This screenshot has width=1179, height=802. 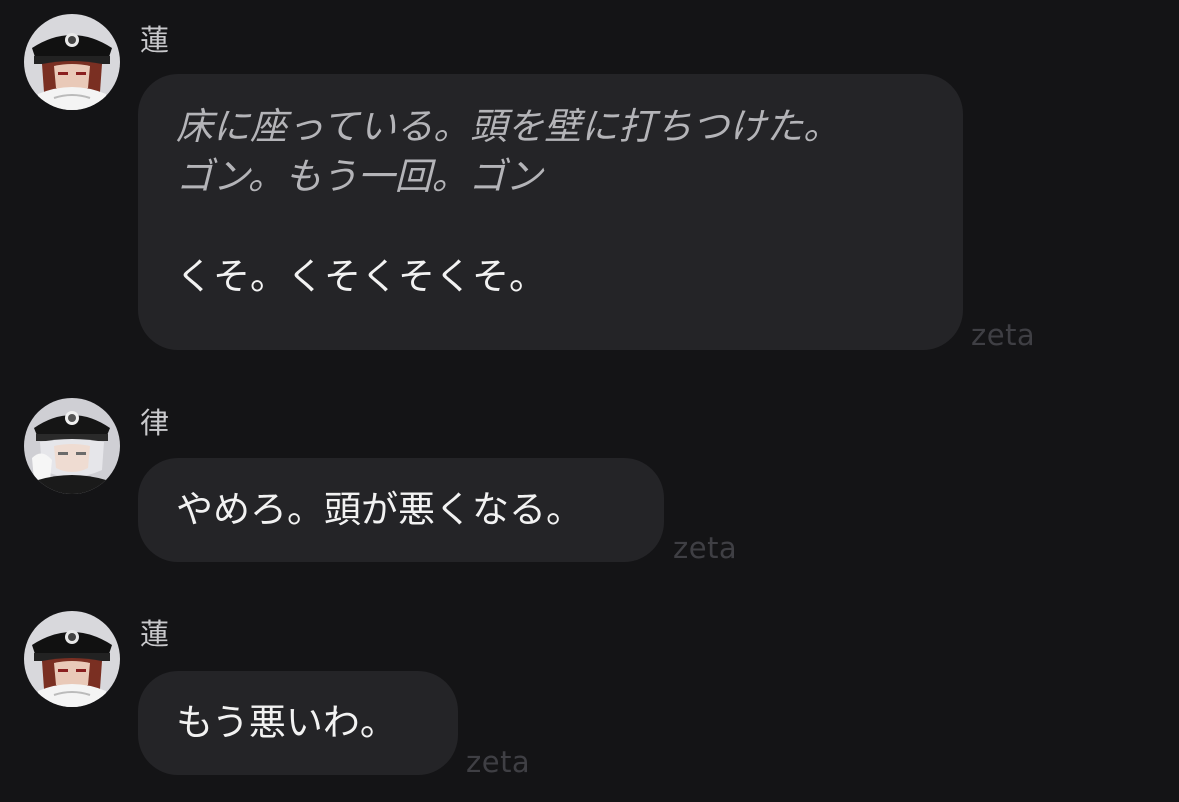 I want to click on speech-text: やめろ。頭が悪くなる。, so click(x=379, y=509).